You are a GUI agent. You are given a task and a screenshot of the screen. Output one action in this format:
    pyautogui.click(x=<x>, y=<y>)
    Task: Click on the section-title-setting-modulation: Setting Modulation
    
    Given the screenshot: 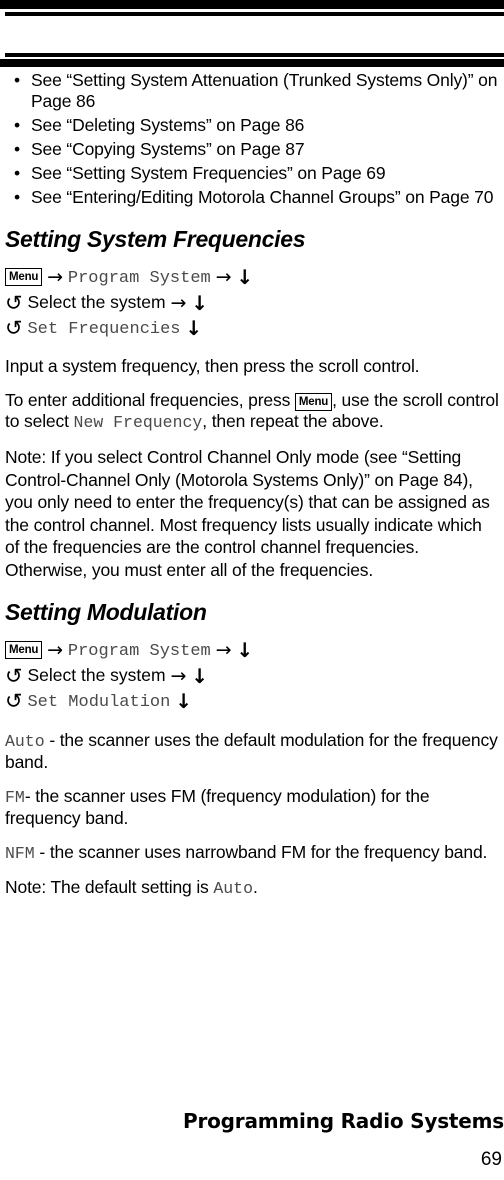 What is the action you would take?
    pyautogui.click(x=106, y=612)
    